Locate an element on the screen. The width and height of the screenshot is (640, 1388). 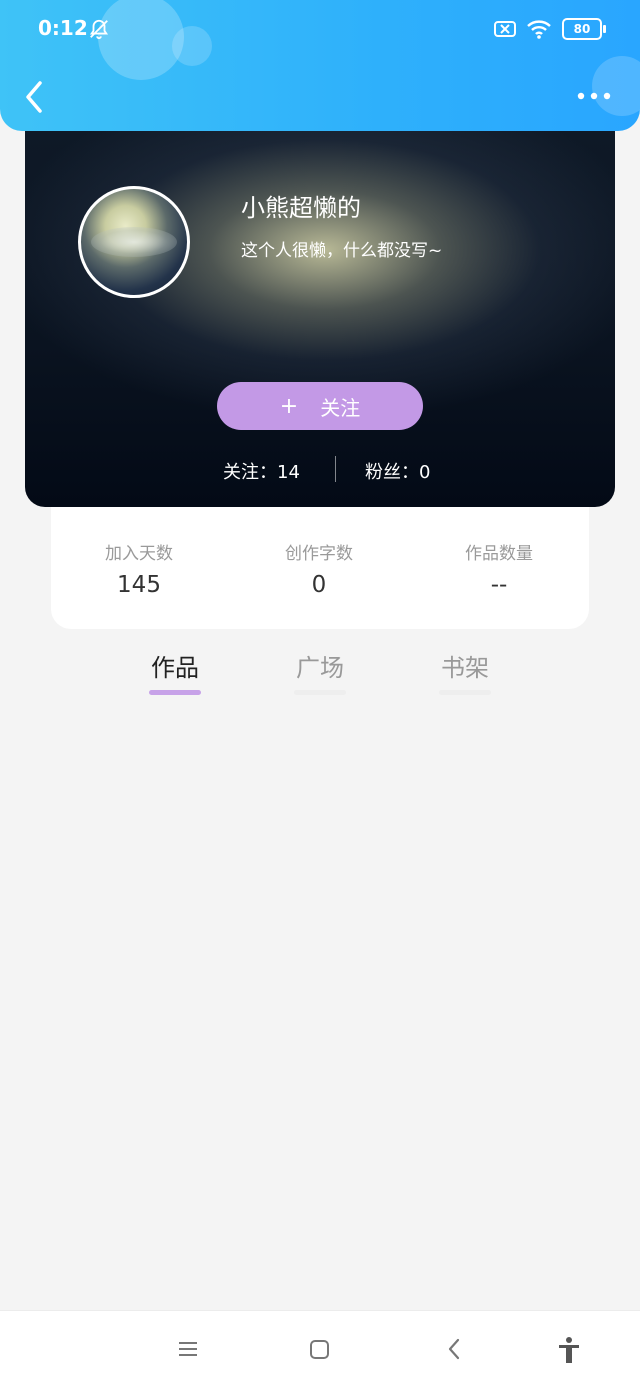
avatar is located at coordinates (134, 242).